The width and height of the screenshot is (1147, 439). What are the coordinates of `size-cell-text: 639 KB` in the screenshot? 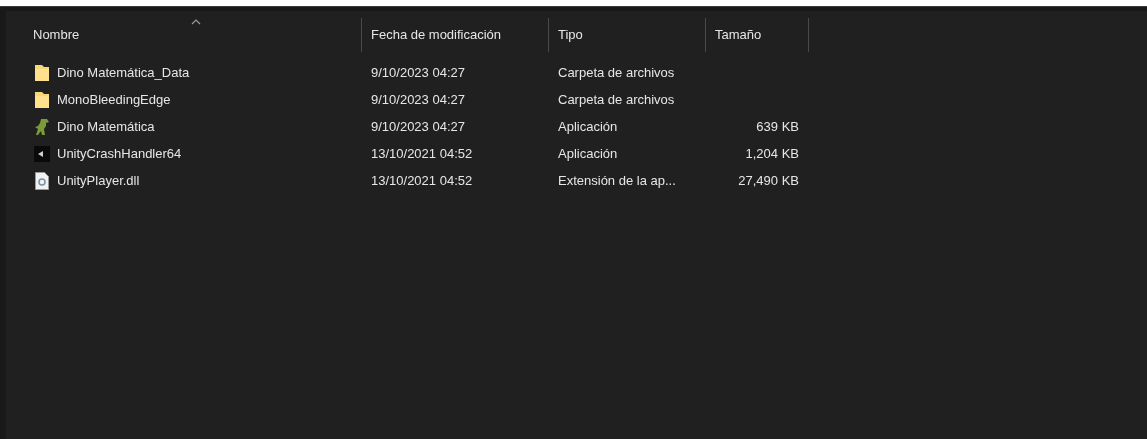 It's located at (777, 126).